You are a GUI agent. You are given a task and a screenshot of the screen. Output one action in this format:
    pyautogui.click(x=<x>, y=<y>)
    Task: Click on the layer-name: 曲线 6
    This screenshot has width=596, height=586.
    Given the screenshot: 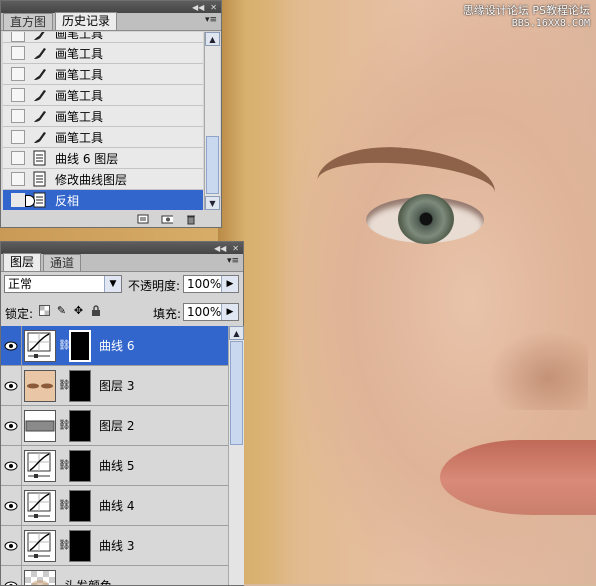 What is the action you would take?
    pyautogui.click(x=116, y=345)
    